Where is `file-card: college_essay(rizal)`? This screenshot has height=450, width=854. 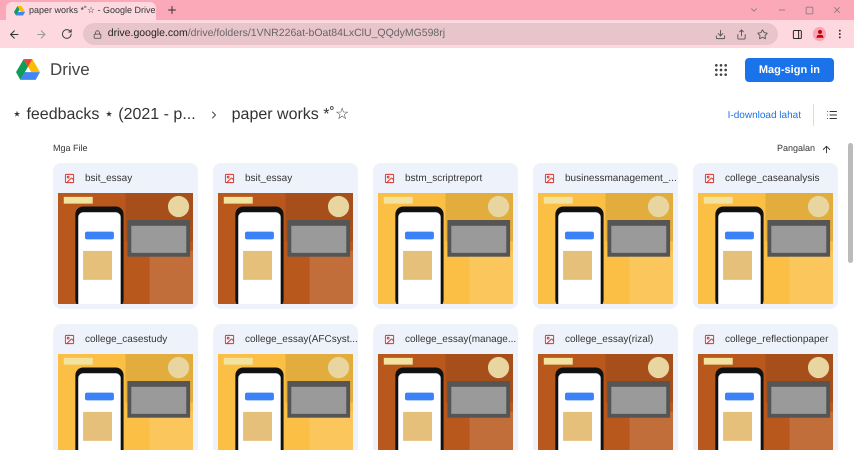 file-card: college_essay(rizal) is located at coordinates (605, 387).